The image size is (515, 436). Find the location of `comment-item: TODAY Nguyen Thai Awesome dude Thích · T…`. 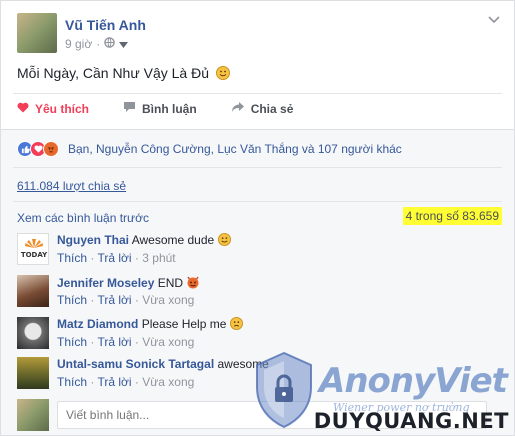

comment-item: TODAY Nguyen Thai Awesome dude Thích · T… is located at coordinates (257, 253).